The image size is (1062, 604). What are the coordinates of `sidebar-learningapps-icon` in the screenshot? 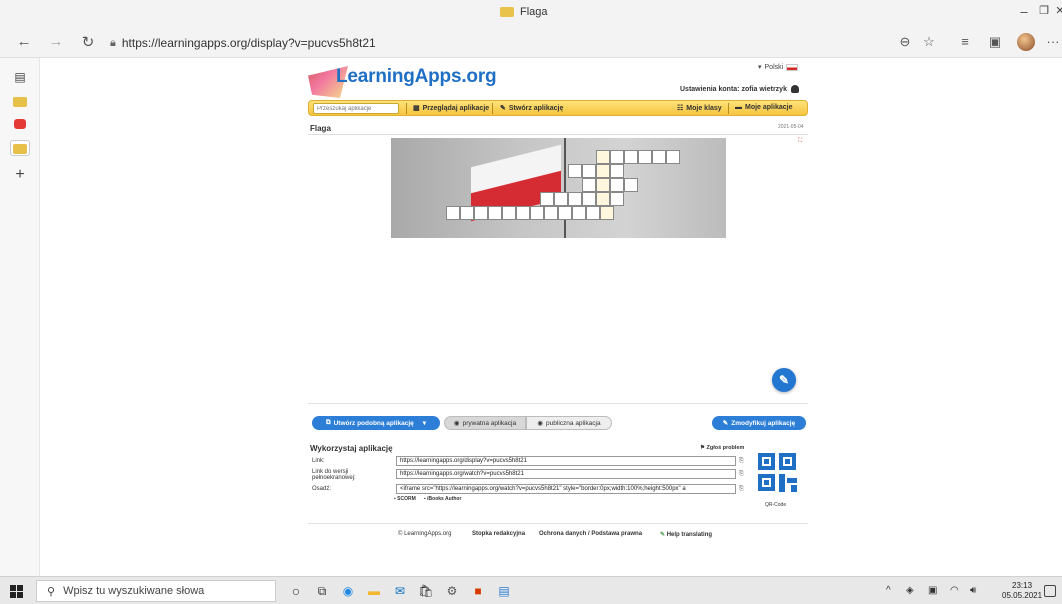 It's located at (20, 102).